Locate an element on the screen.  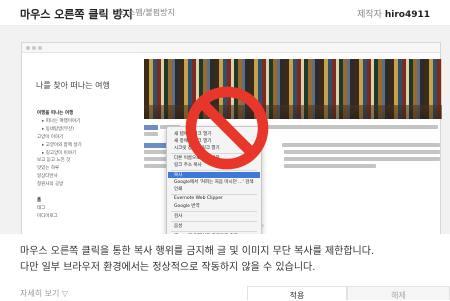
menu-item: Google에서 '커피는 처음 마시던 ...' 검색 is located at coordinates (213, 182).